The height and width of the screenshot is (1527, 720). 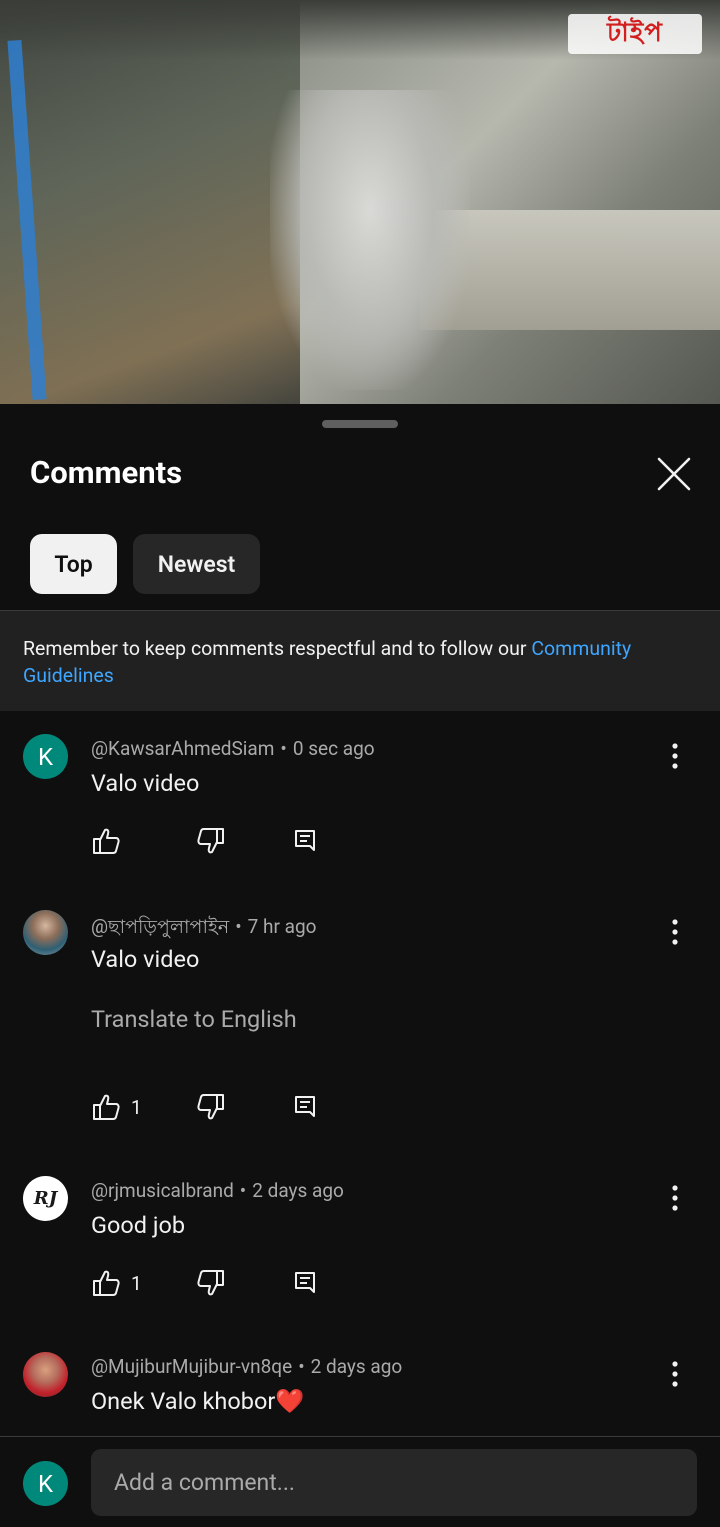 What do you see at coordinates (674, 474) in the screenshot?
I see `close-icon` at bounding box center [674, 474].